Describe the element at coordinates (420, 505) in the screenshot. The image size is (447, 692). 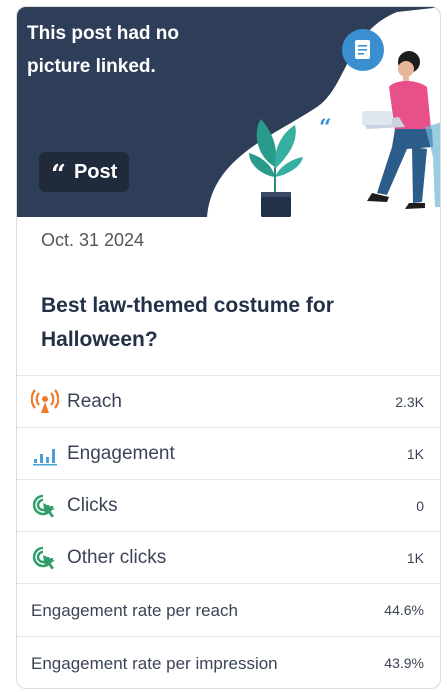
I see `metric-value: 0` at that location.